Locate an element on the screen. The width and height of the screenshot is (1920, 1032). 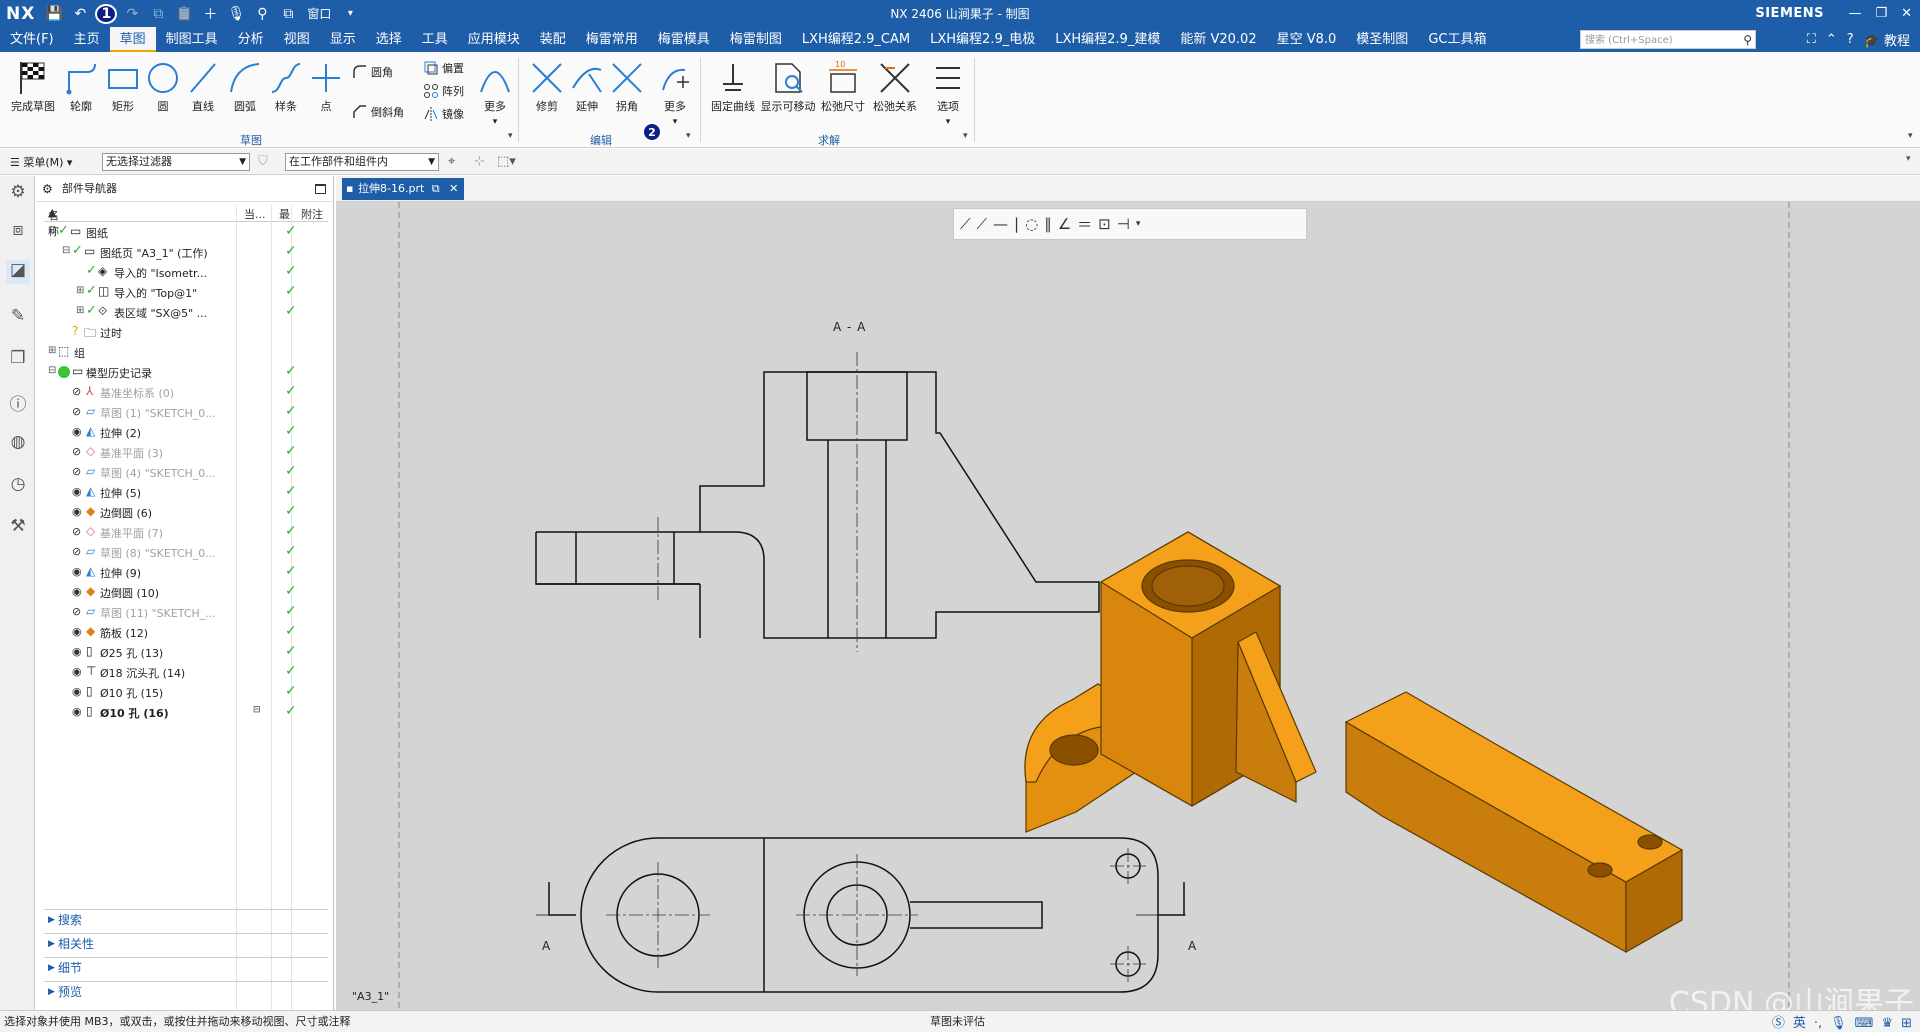
selection-bar-expand-icon: ▾ is located at coordinates (1908, 159).